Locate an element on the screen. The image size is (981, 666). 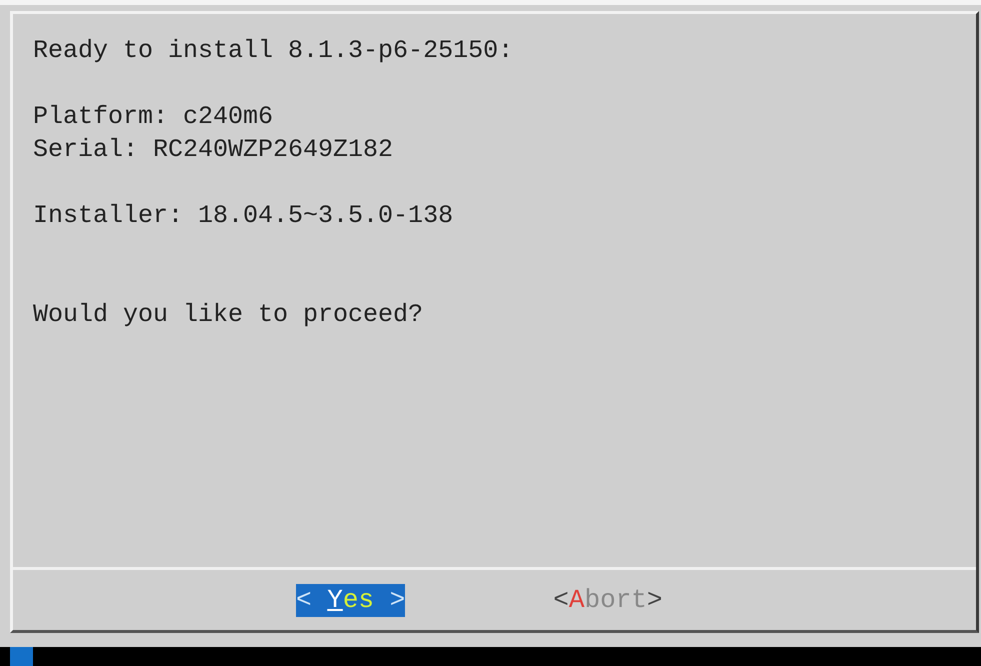
message-line: Serial: RC240WZP2649Z182 is located at coordinates (213, 150).